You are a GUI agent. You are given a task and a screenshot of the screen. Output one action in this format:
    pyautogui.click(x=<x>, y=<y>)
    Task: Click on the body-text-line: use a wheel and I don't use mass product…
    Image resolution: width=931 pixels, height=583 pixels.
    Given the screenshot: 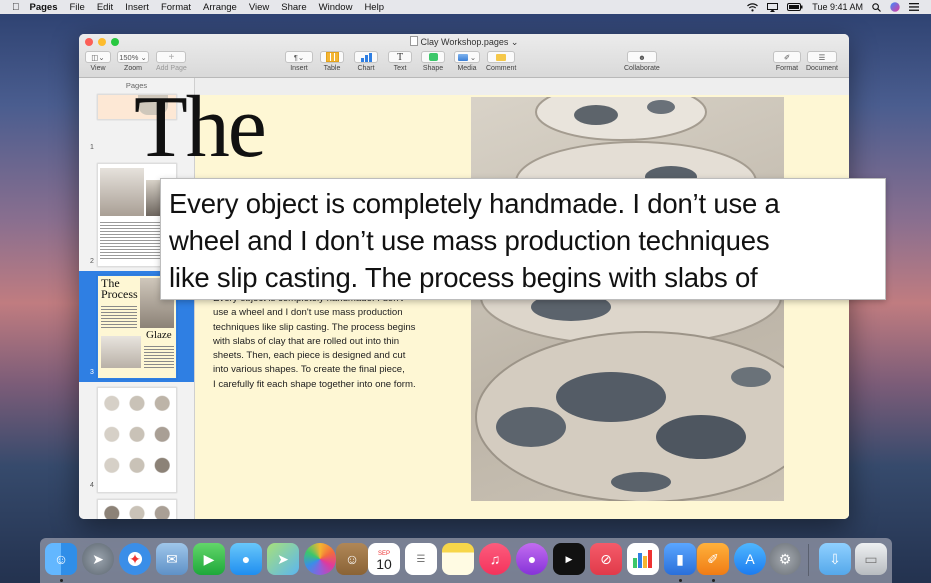 What is the action you would take?
    pyautogui.click(x=308, y=313)
    